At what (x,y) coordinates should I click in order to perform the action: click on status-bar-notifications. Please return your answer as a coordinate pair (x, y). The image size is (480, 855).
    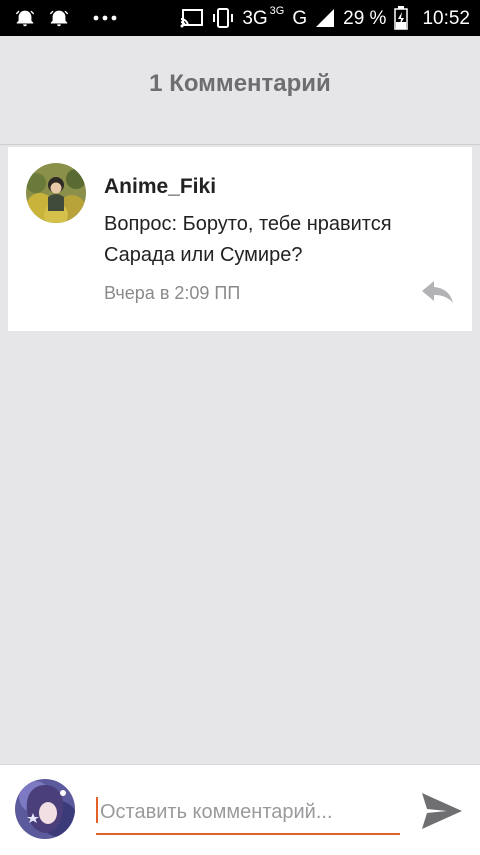
    Looking at the image, I should click on (66, 18).